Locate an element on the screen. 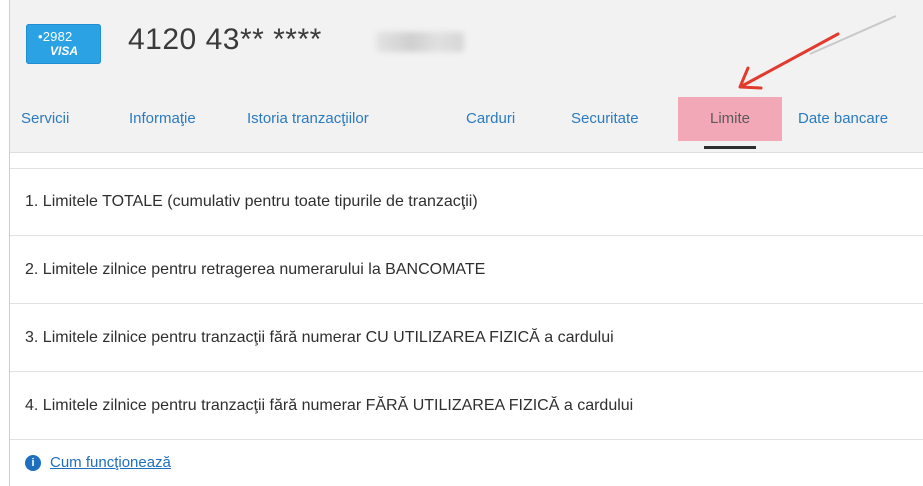 Image resolution: width=923 pixels, height=486 pixels. tab-informatie: Informaţie is located at coordinates (162, 119).